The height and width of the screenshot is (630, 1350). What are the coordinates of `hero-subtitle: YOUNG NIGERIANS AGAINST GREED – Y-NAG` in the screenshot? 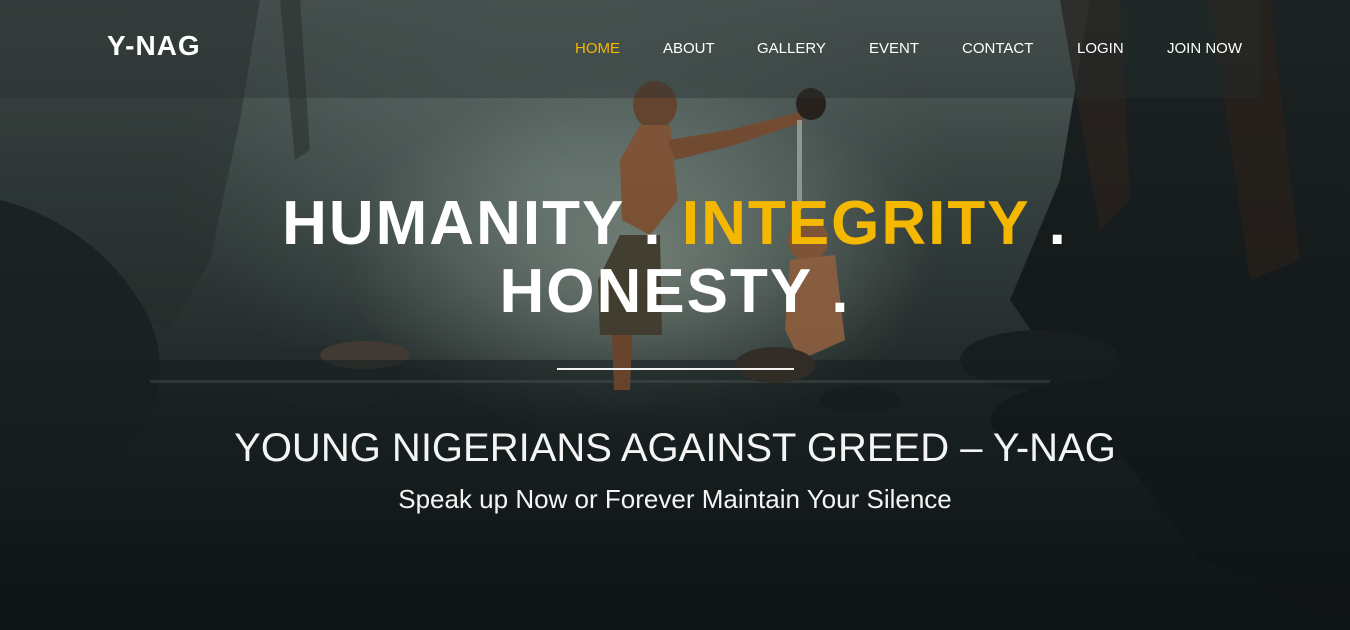 It's located at (675, 448).